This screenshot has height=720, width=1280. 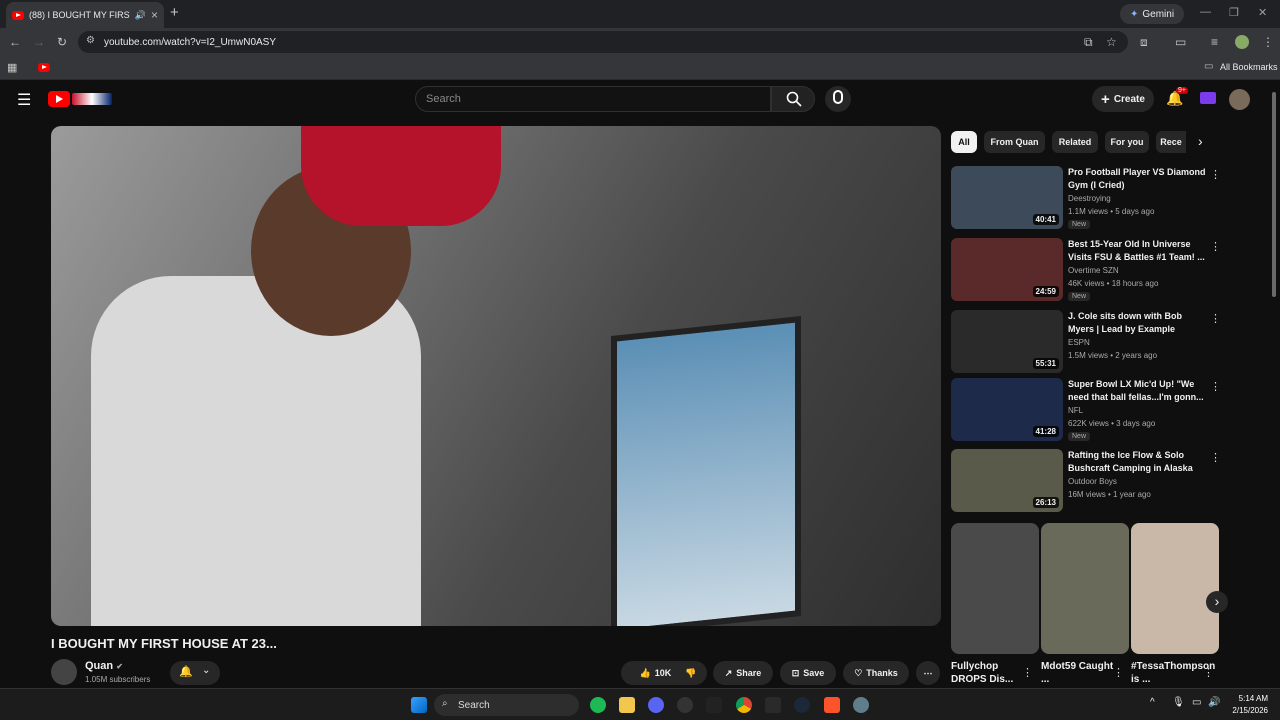 I want to click on gemini-button: ✦ Gemini, so click(x=1152, y=14).